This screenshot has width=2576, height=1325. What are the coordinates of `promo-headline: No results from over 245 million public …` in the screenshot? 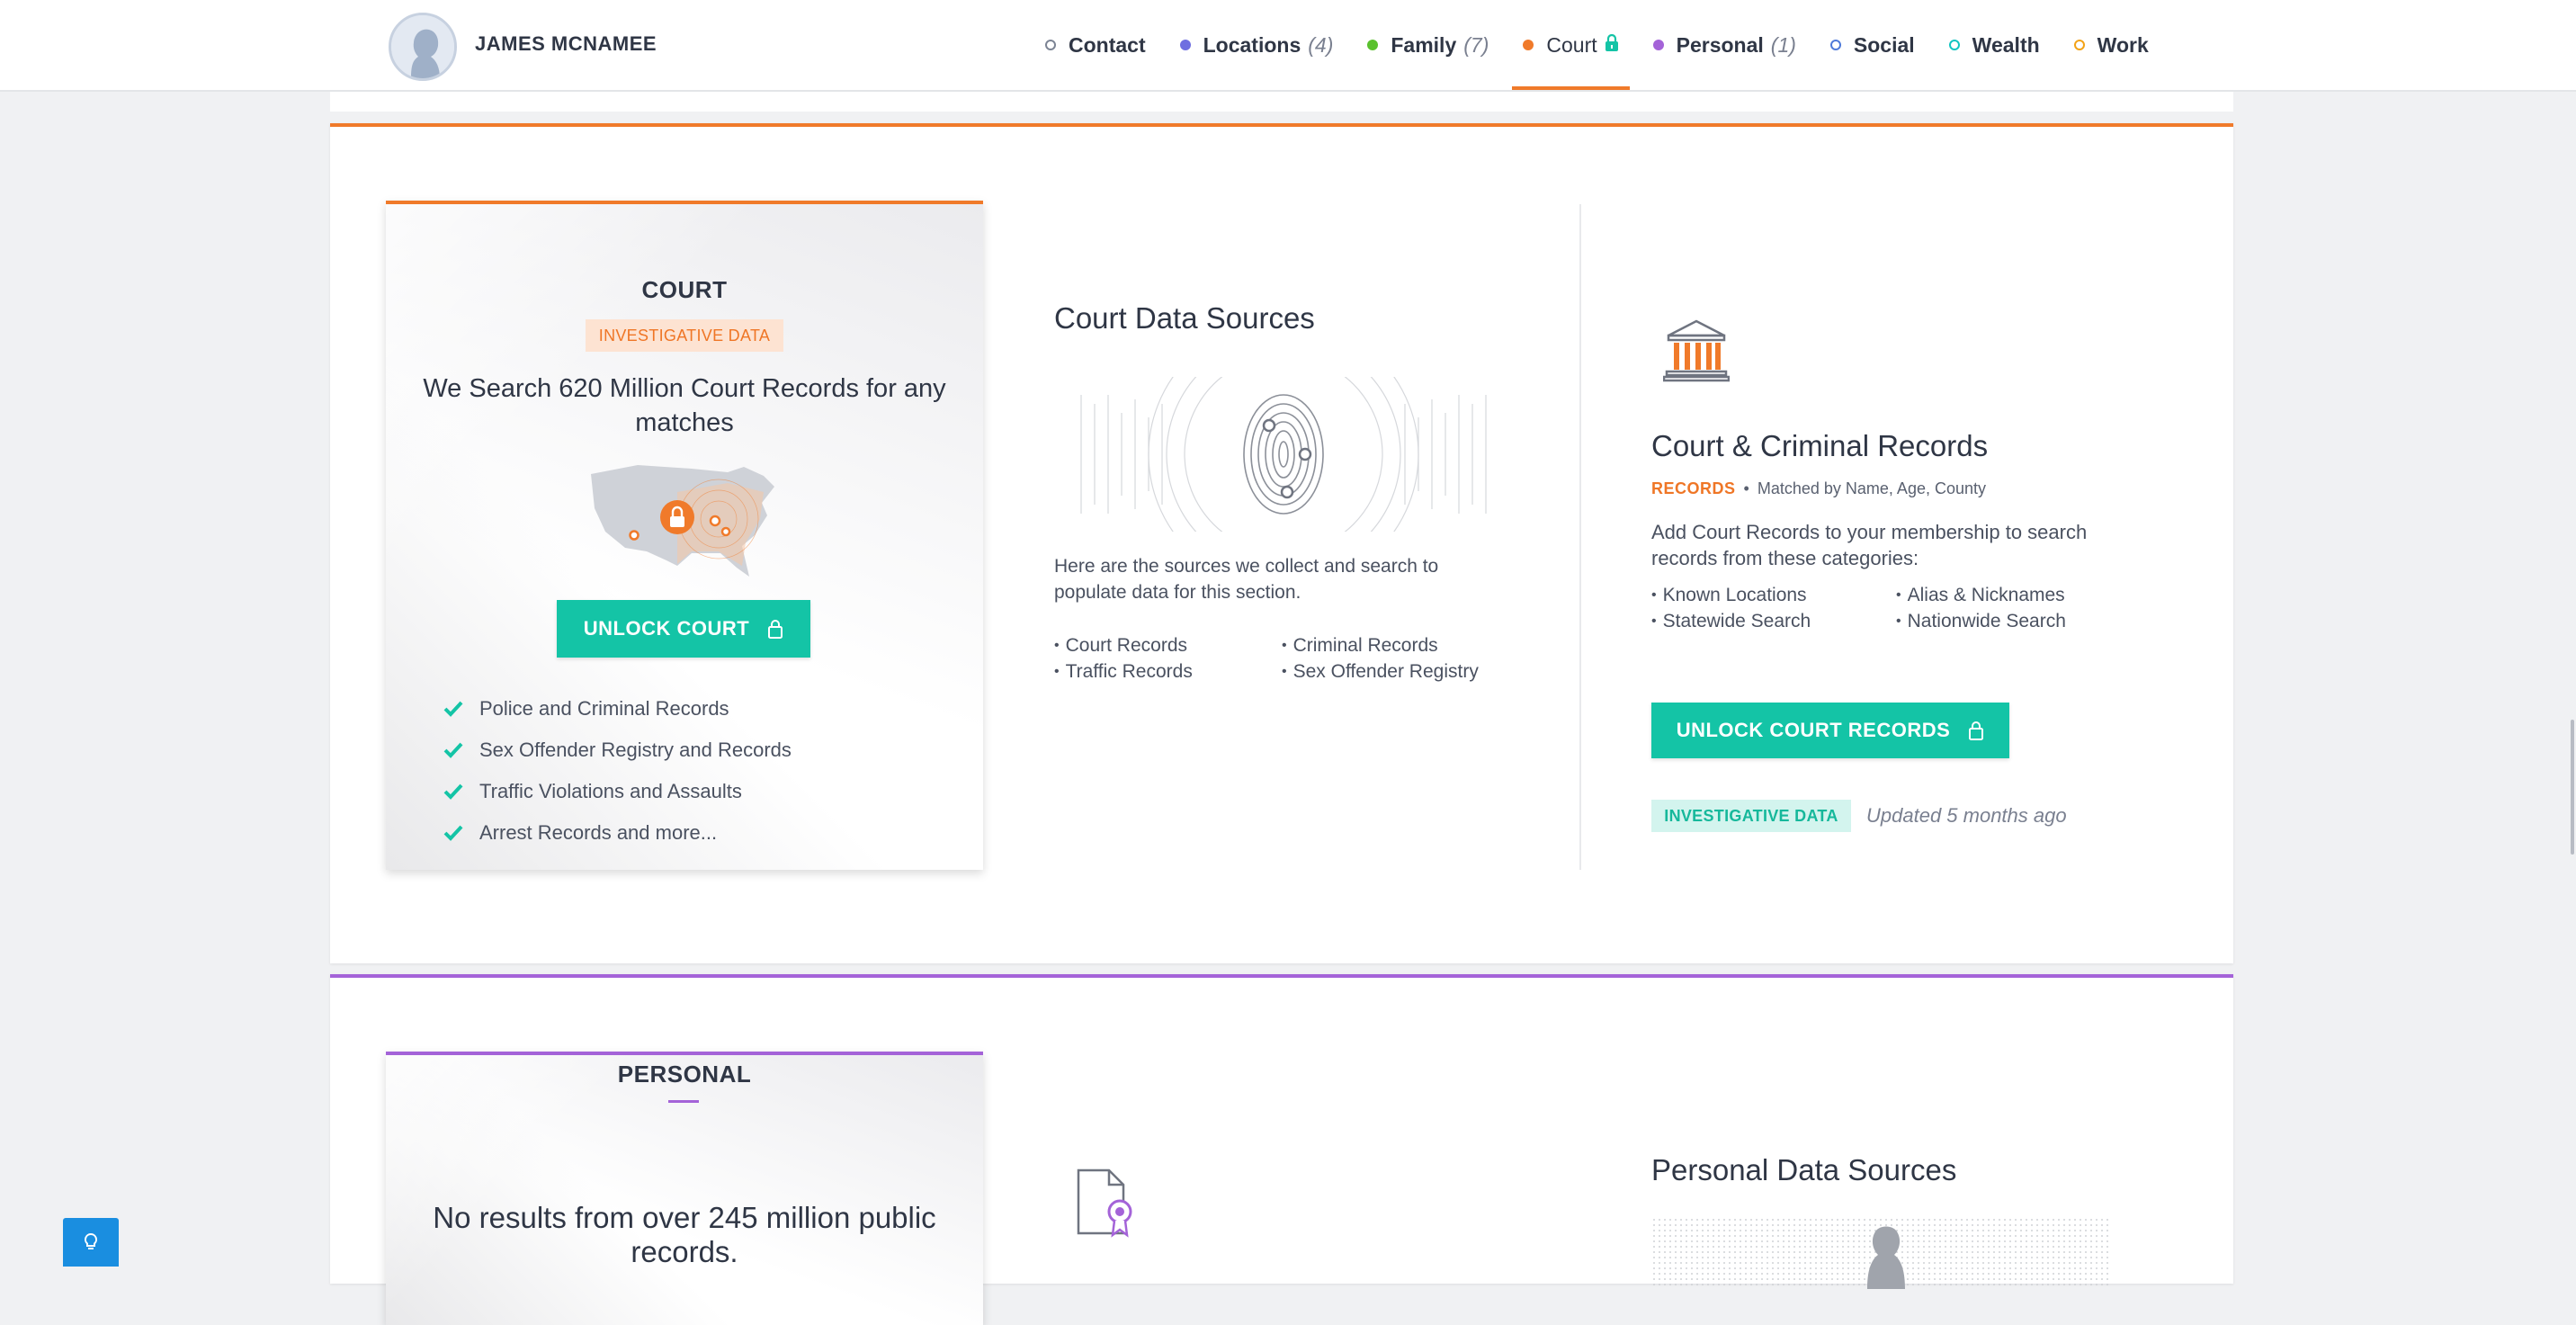 It's located at (684, 1235).